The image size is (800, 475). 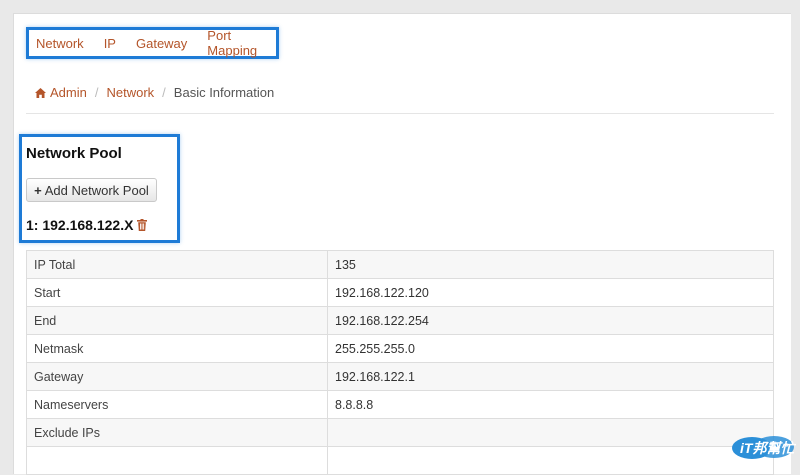 I want to click on breadcrumb-current: Basic Information, so click(x=224, y=92).